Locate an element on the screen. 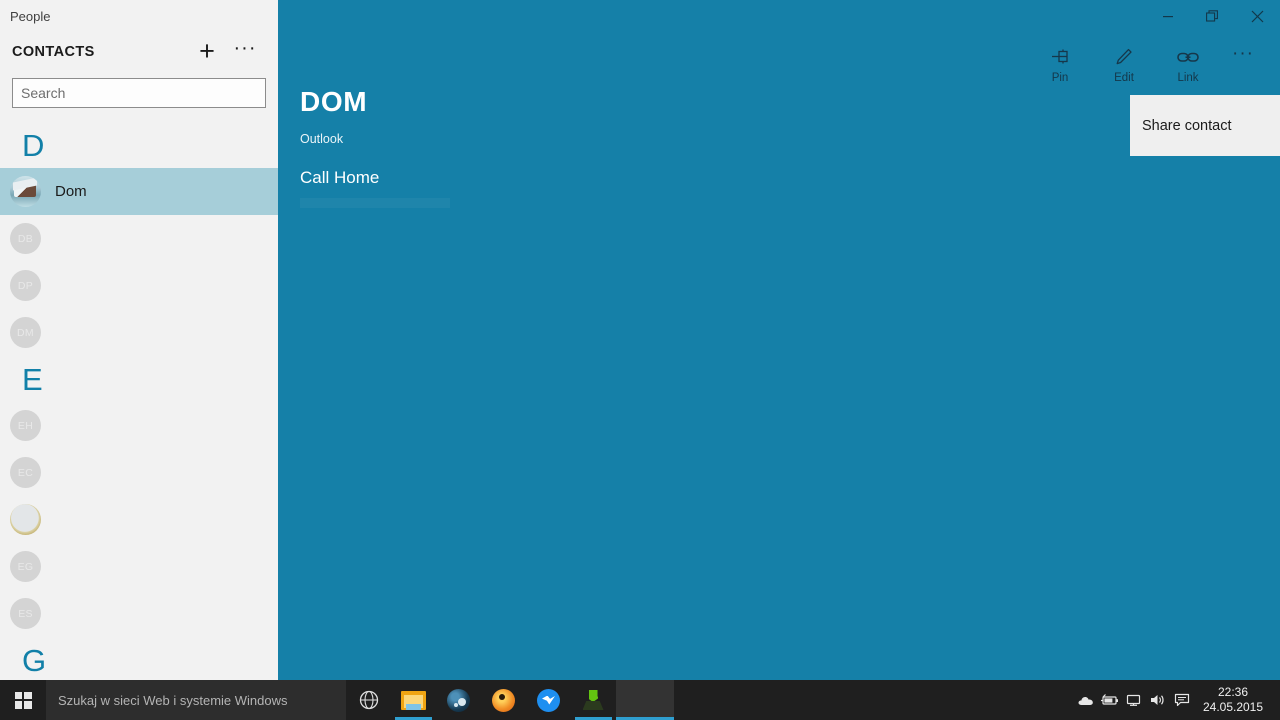 Image resolution: width=1280 pixels, height=720 pixels. link-button: Link is located at coordinates (1188, 64).